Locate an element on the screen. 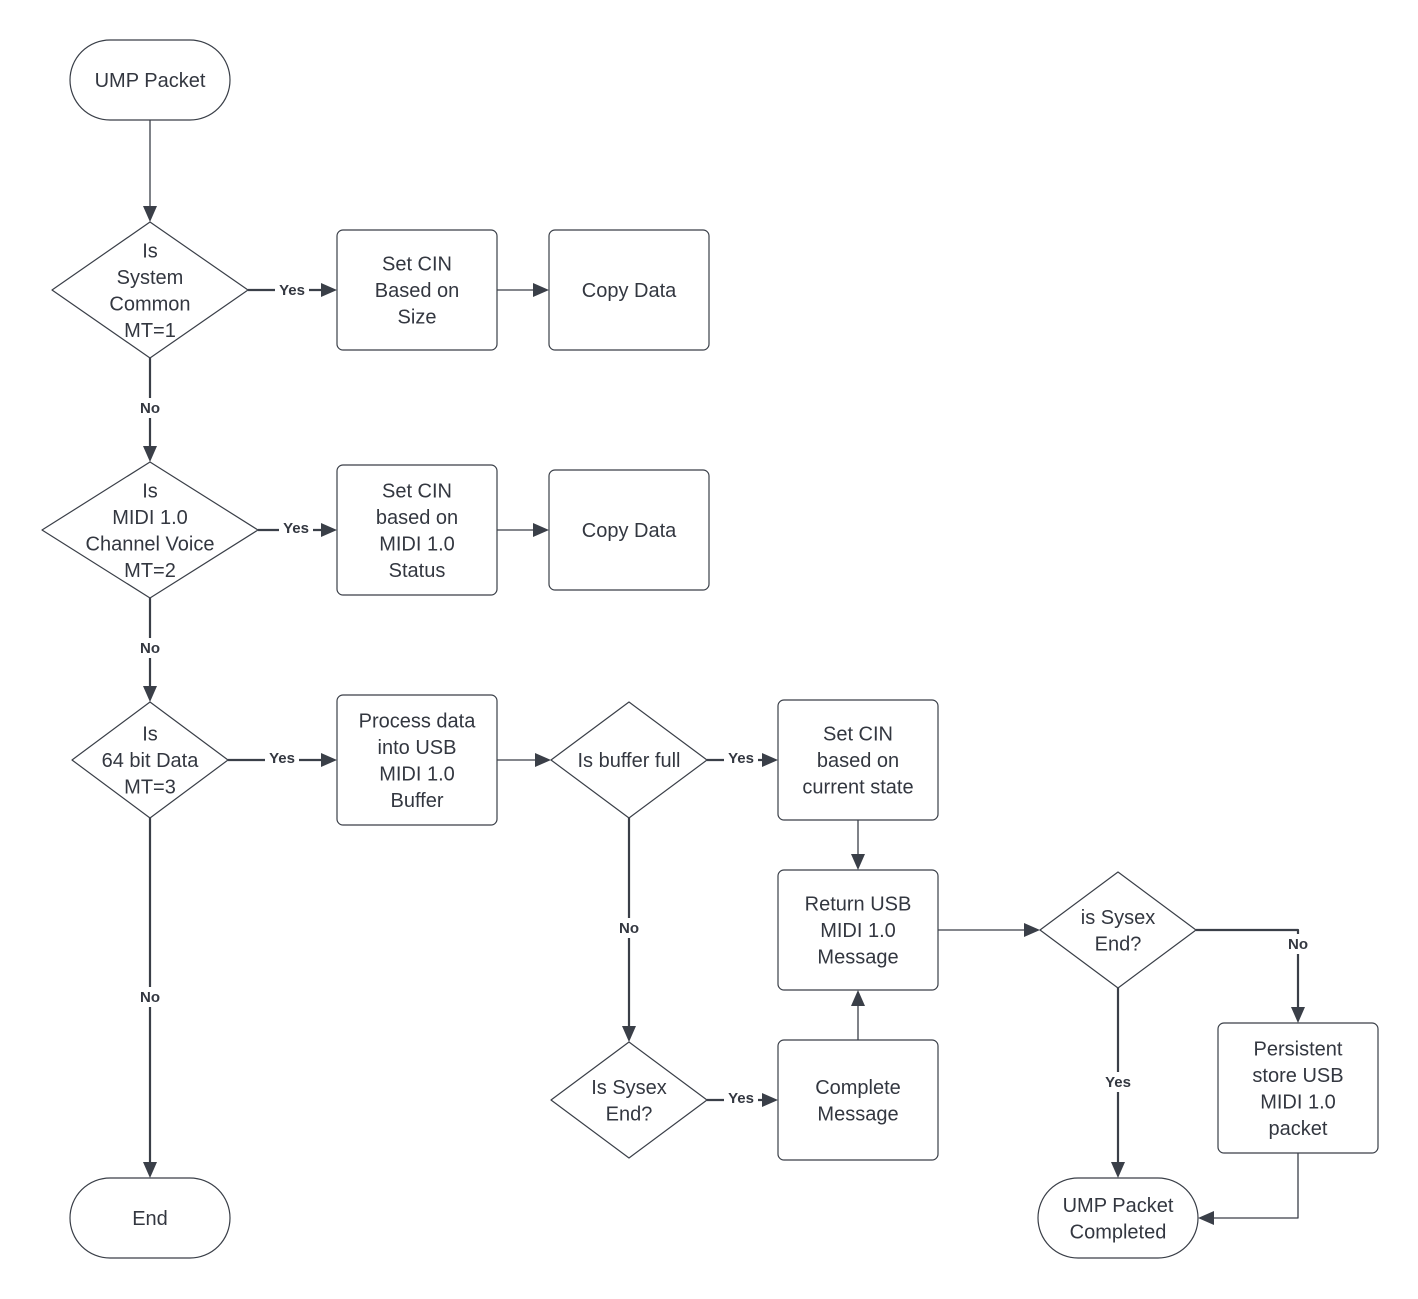 The height and width of the screenshot is (1299, 1418). node-text-line: Based on is located at coordinates (417, 291).